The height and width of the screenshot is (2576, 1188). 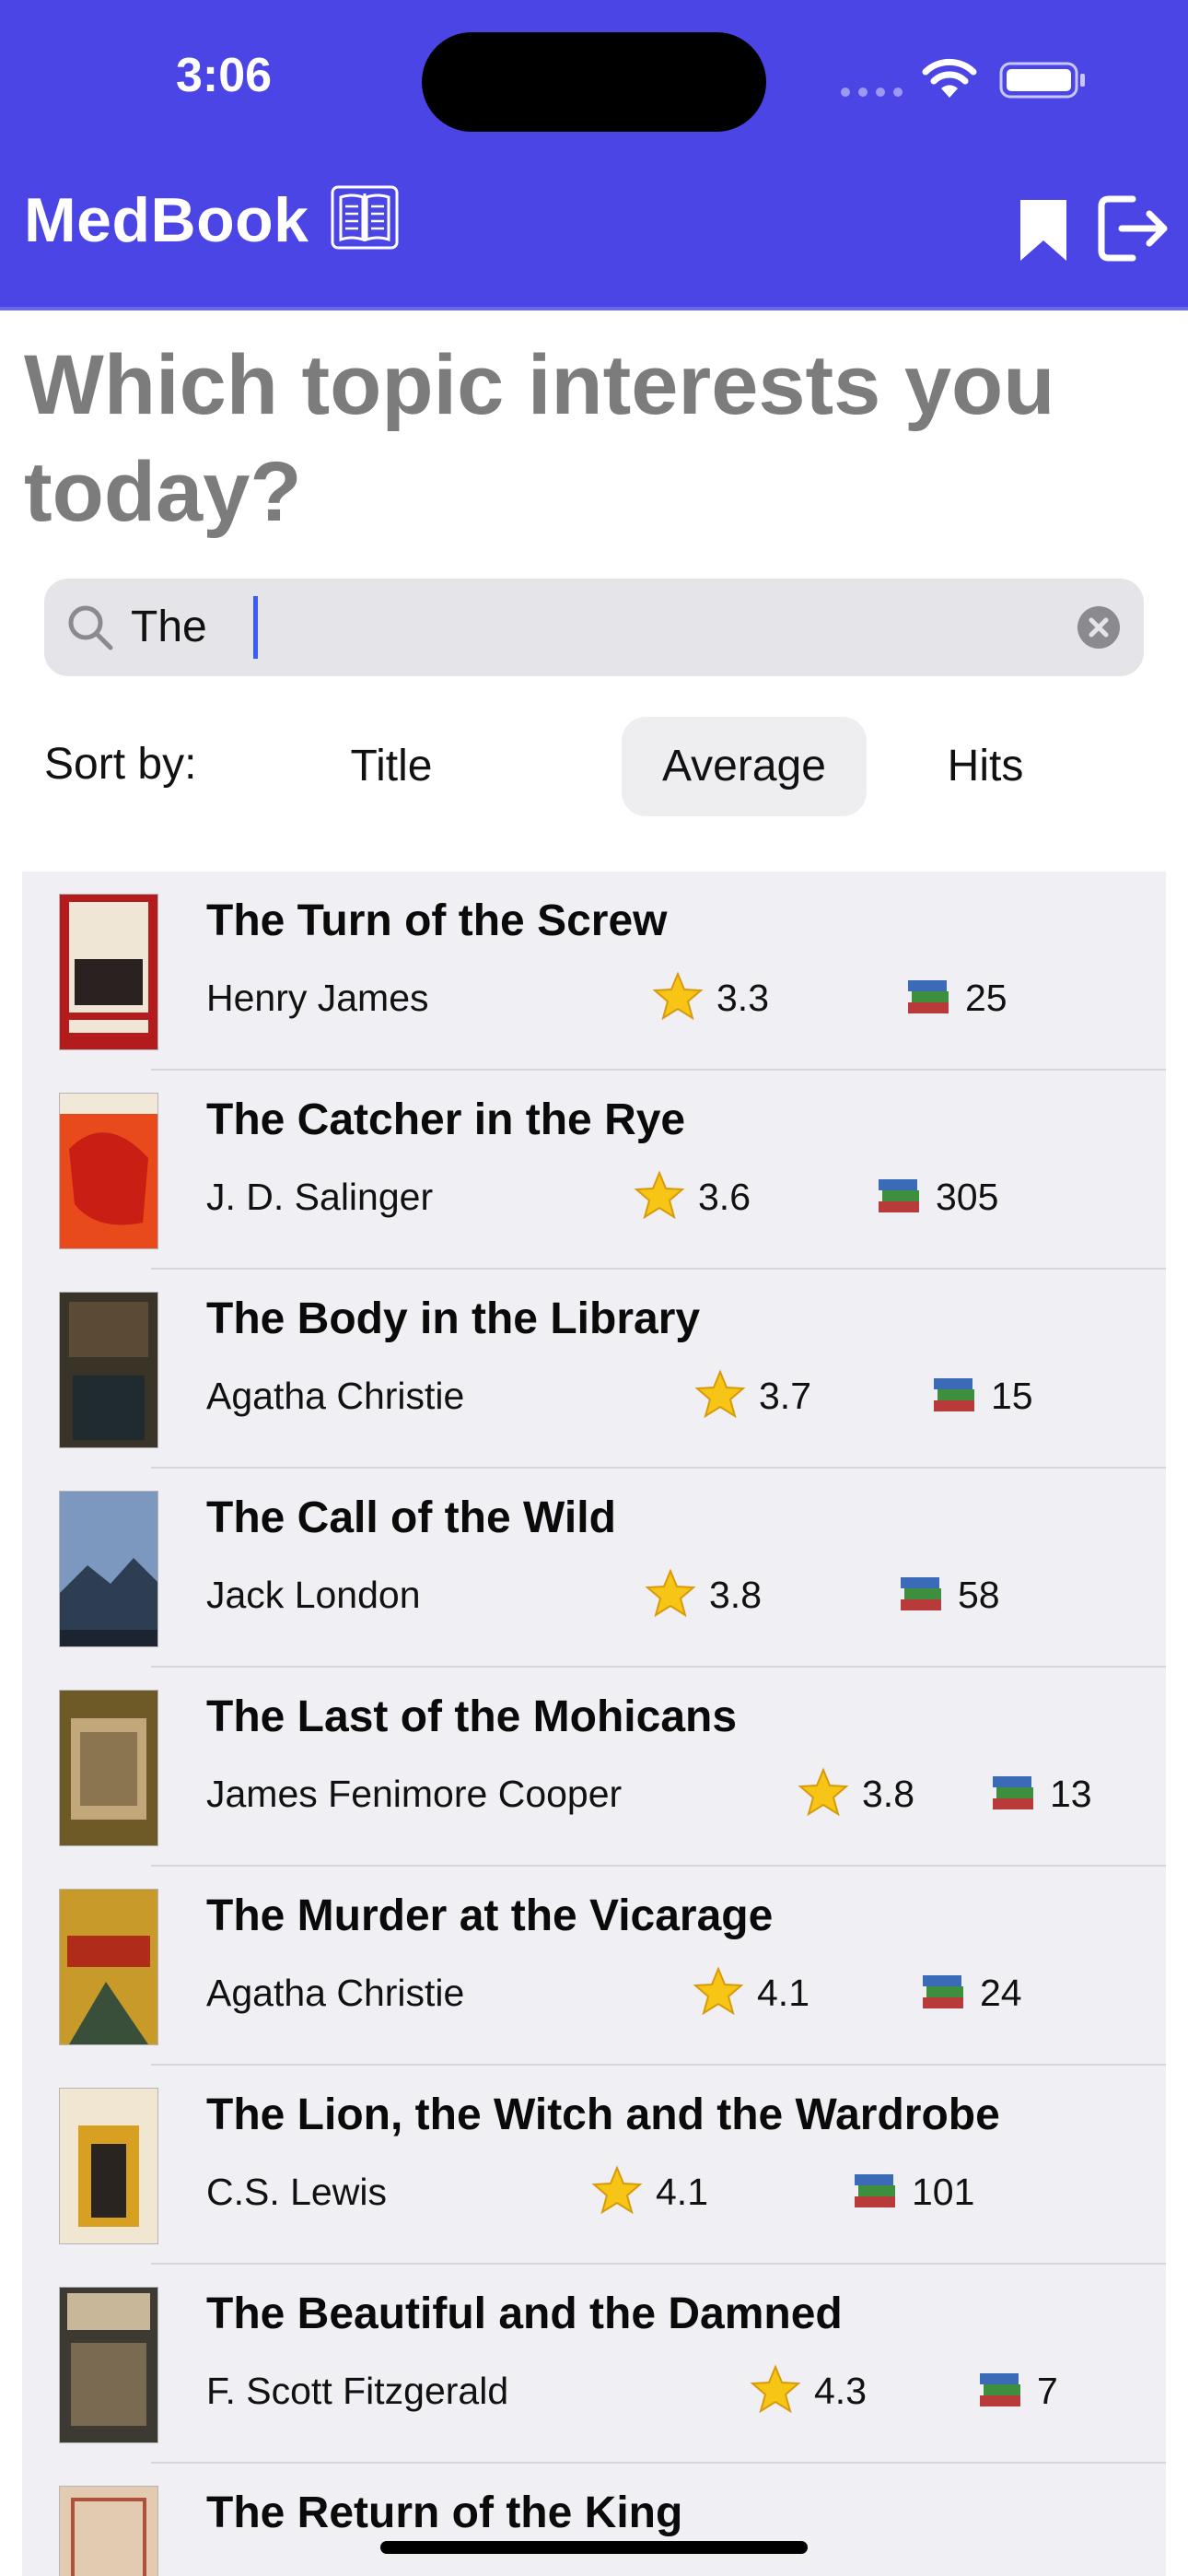 I want to click on bookmark-icon, so click(x=1043, y=230).